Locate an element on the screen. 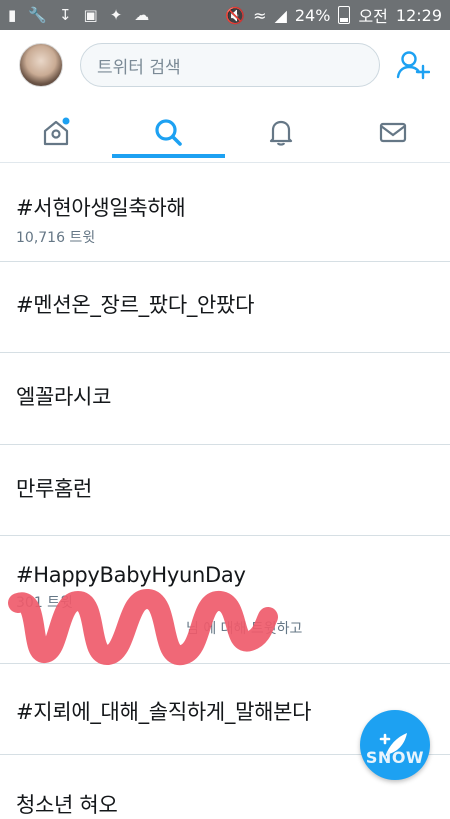 Image resolution: width=450 pixels, height=819 pixels. trend-title: 청소년 혀오 is located at coordinates (67, 805).